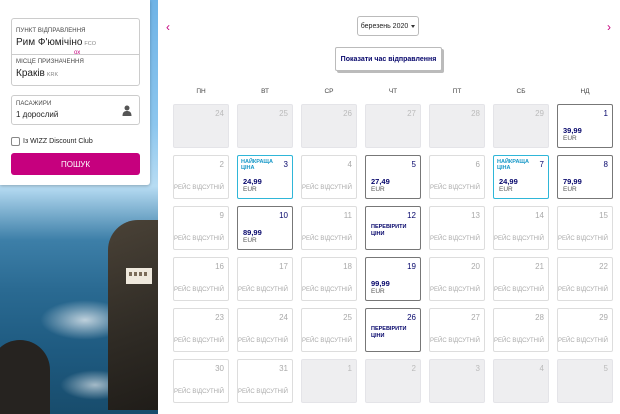 Image resolution: width=620 pixels, height=414 pixels. I want to click on calendar-day: 28 Рейс відсутній, so click(521, 330).